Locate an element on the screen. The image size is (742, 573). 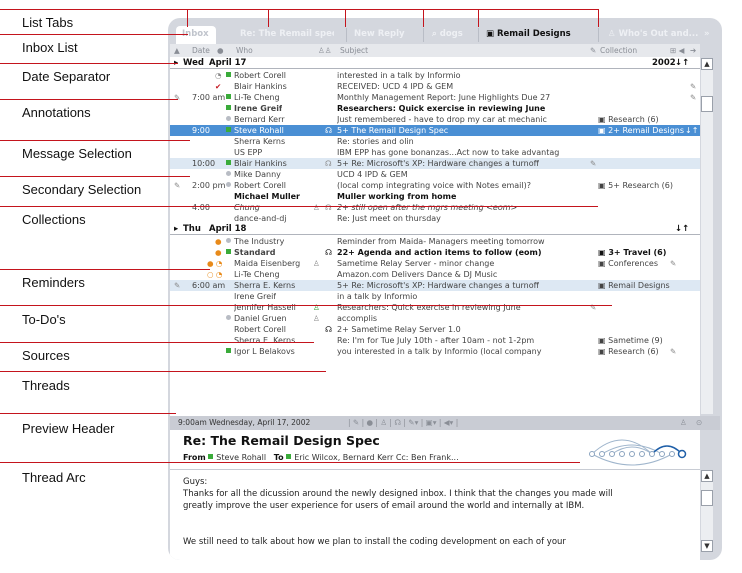
column-subject: Subject is located at coordinates (354, 50).